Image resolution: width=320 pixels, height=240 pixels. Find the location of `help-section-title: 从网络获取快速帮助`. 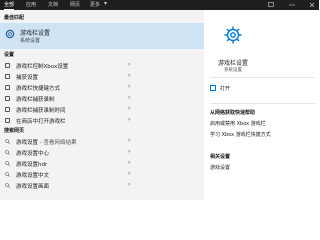

help-section-title: 从网络获取快速帮助 is located at coordinates (233, 113).